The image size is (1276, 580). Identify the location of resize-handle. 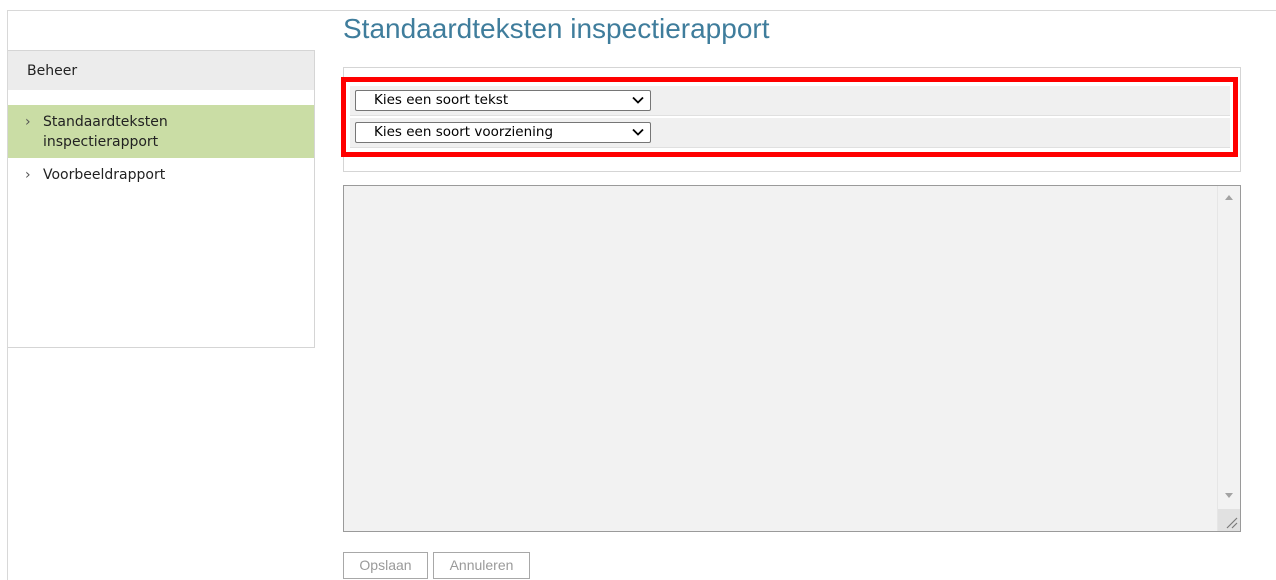
(1229, 520).